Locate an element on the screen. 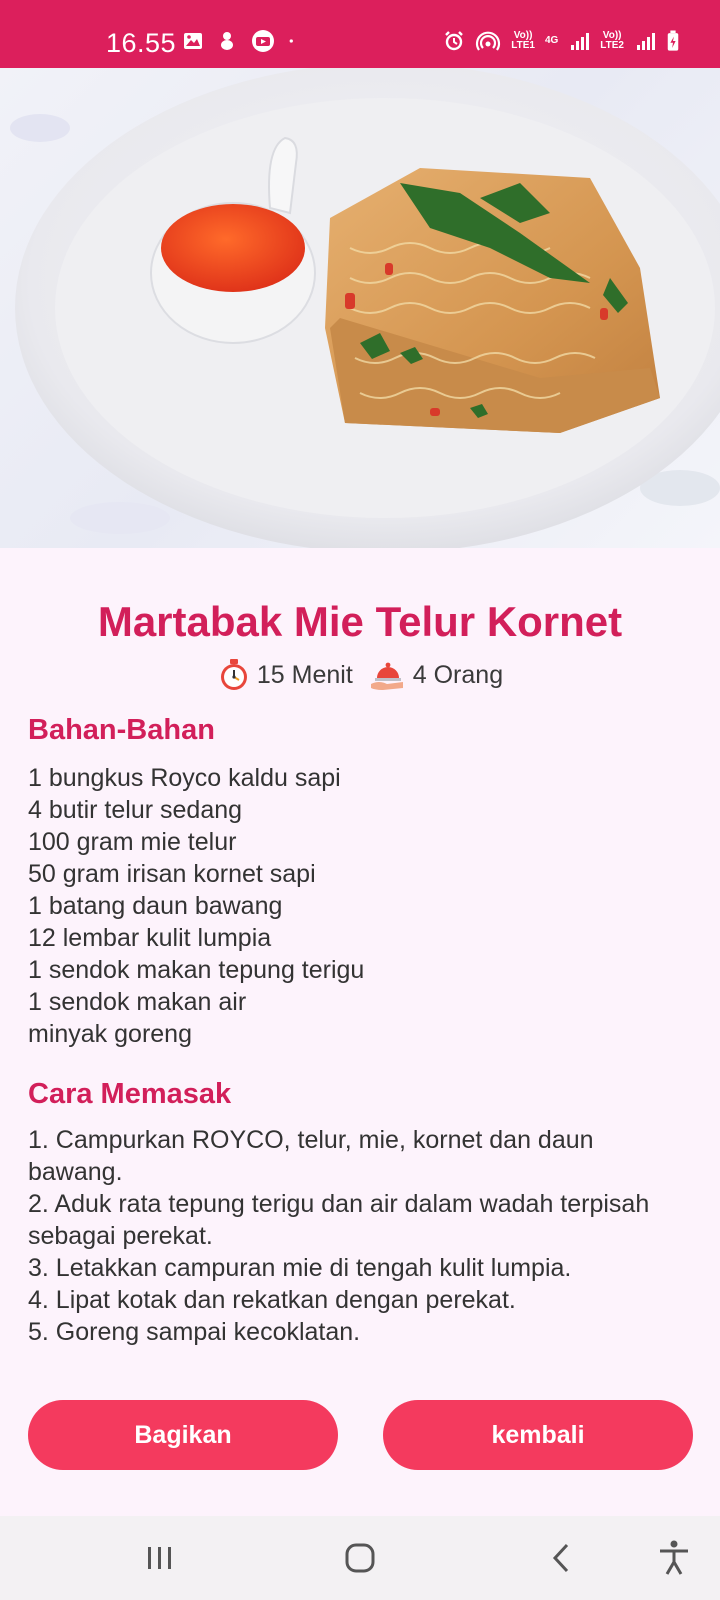 Image resolution: width=720 pixels, height=1600 pixels. accessibility-icon is located at coordinates (674, 1558).